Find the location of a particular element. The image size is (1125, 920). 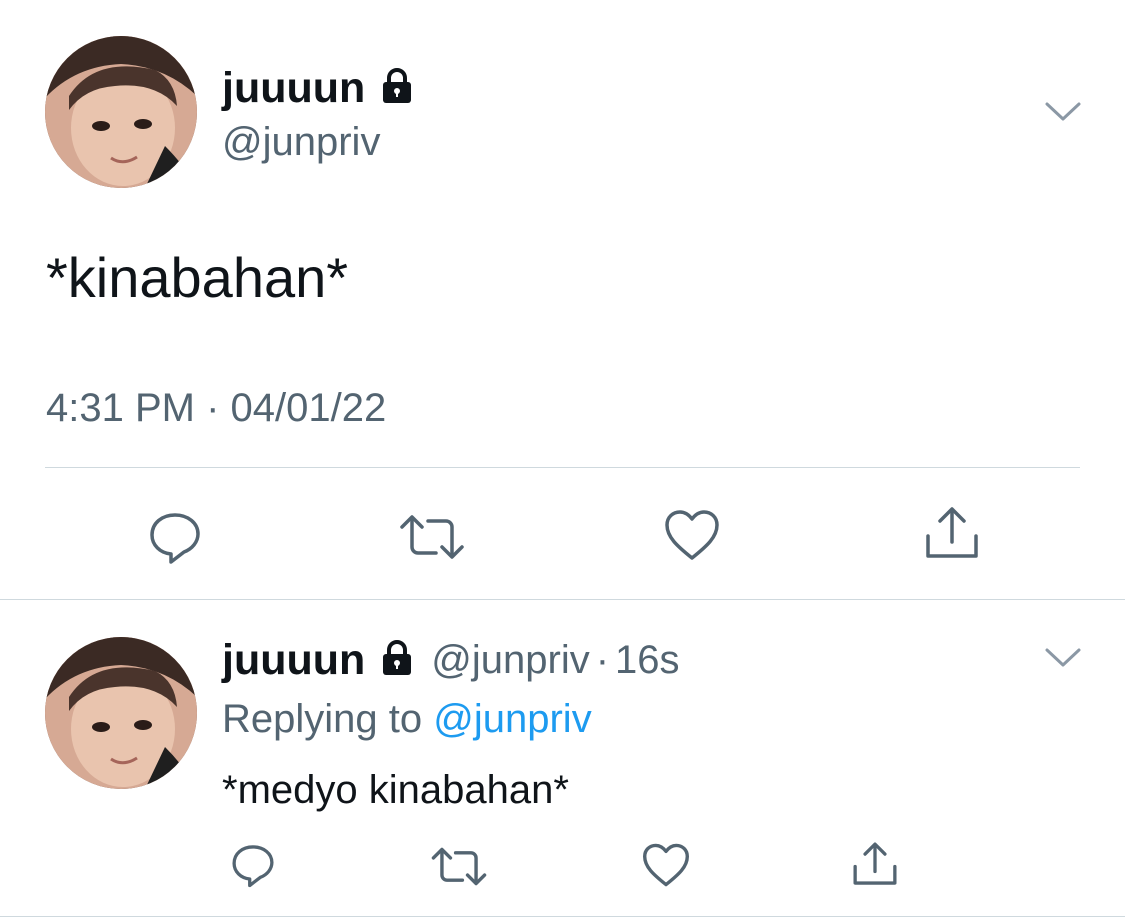

tweet-date: 04/01/22 is located at coordinates (308, 408).